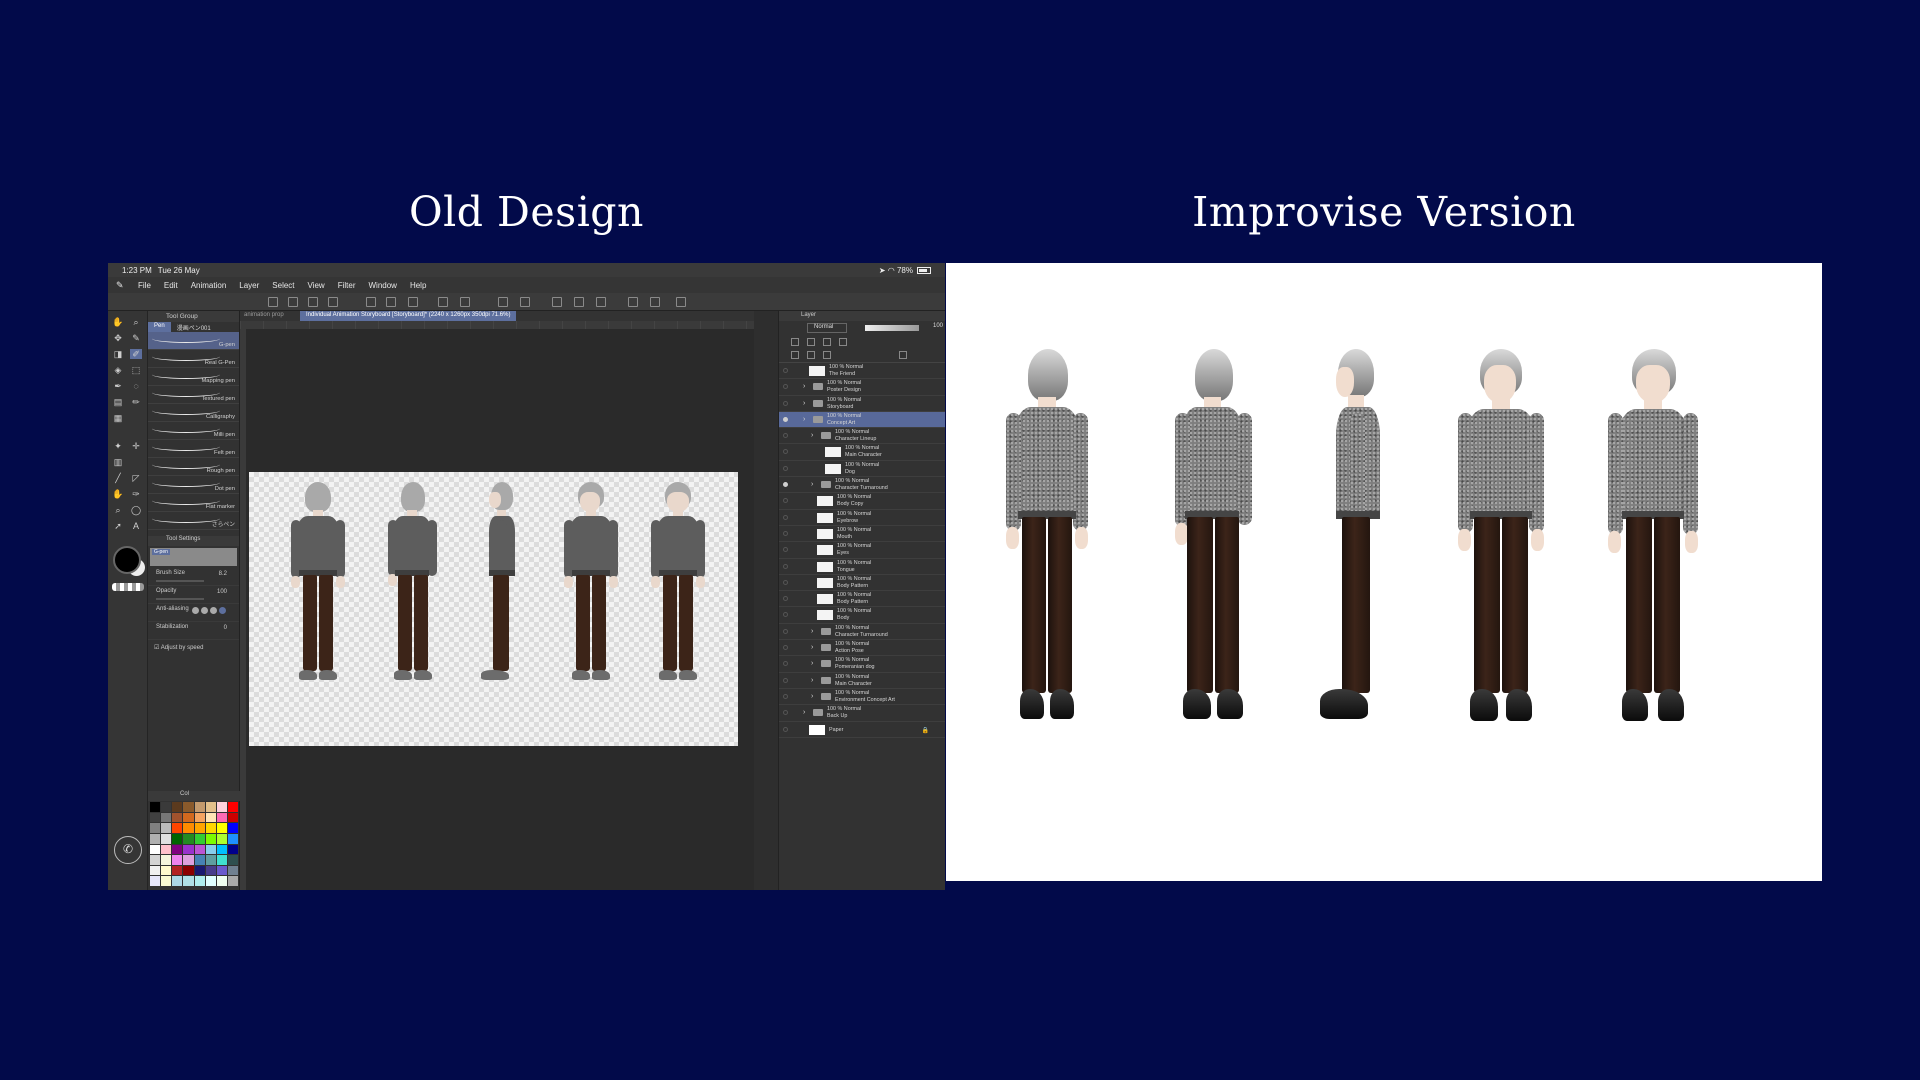  What do you see at coordinates (128, 850) in the screenshot?
I see `companion-app-icon: ✆` at bounding box center [128, 850].